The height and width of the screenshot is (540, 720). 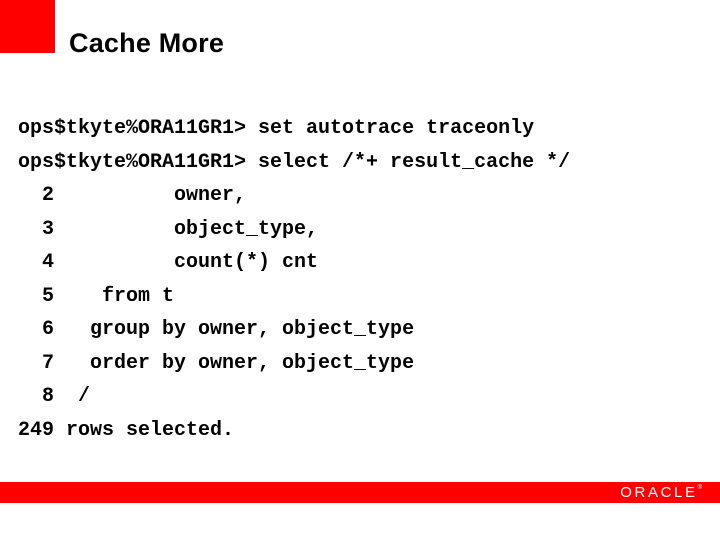 I want to click on footer-bar, so click(x=360, y=492).